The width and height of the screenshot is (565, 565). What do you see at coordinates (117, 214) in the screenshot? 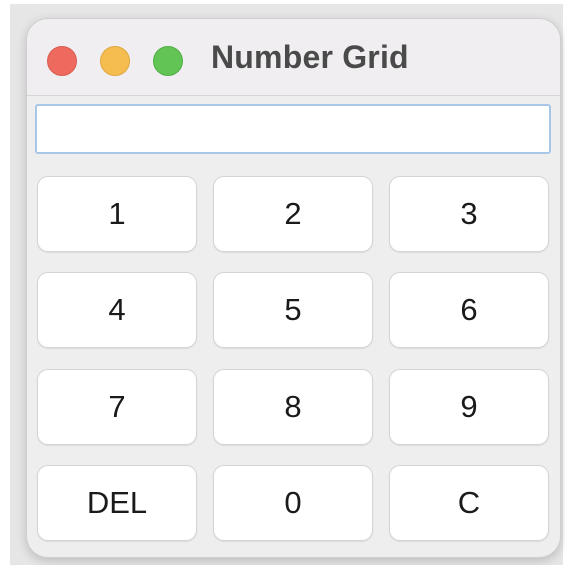
I see `key-1-button: 1` at bounding box center [117, 214].